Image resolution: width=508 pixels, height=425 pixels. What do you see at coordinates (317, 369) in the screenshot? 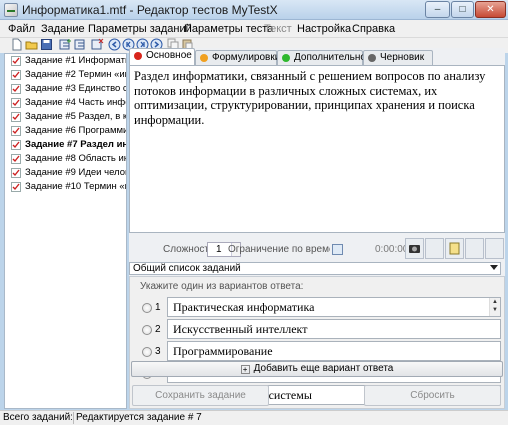
I see `add-answer-button: + Добавить еще вариант ответа` at bounding box center [317, 369].